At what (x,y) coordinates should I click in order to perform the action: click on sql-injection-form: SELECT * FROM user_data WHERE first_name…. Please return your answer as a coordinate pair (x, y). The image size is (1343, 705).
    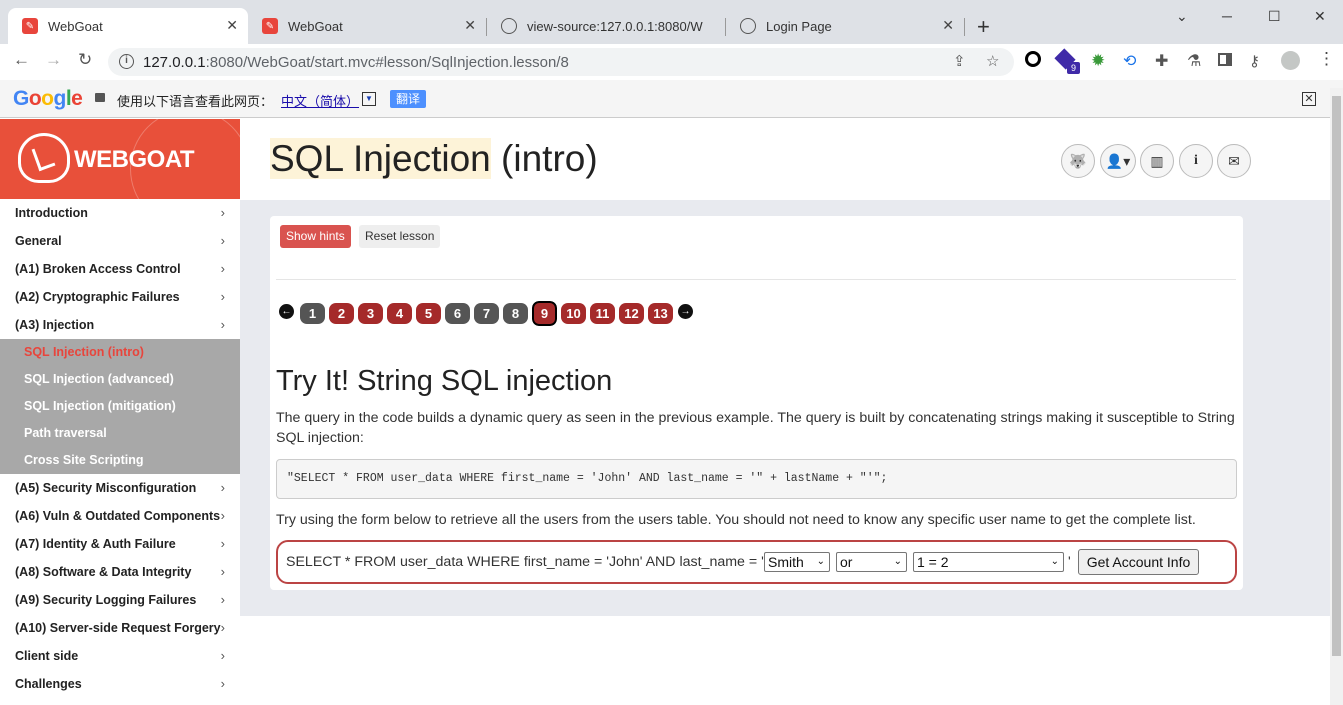
    Looking at the image, I should click on (756, 562).